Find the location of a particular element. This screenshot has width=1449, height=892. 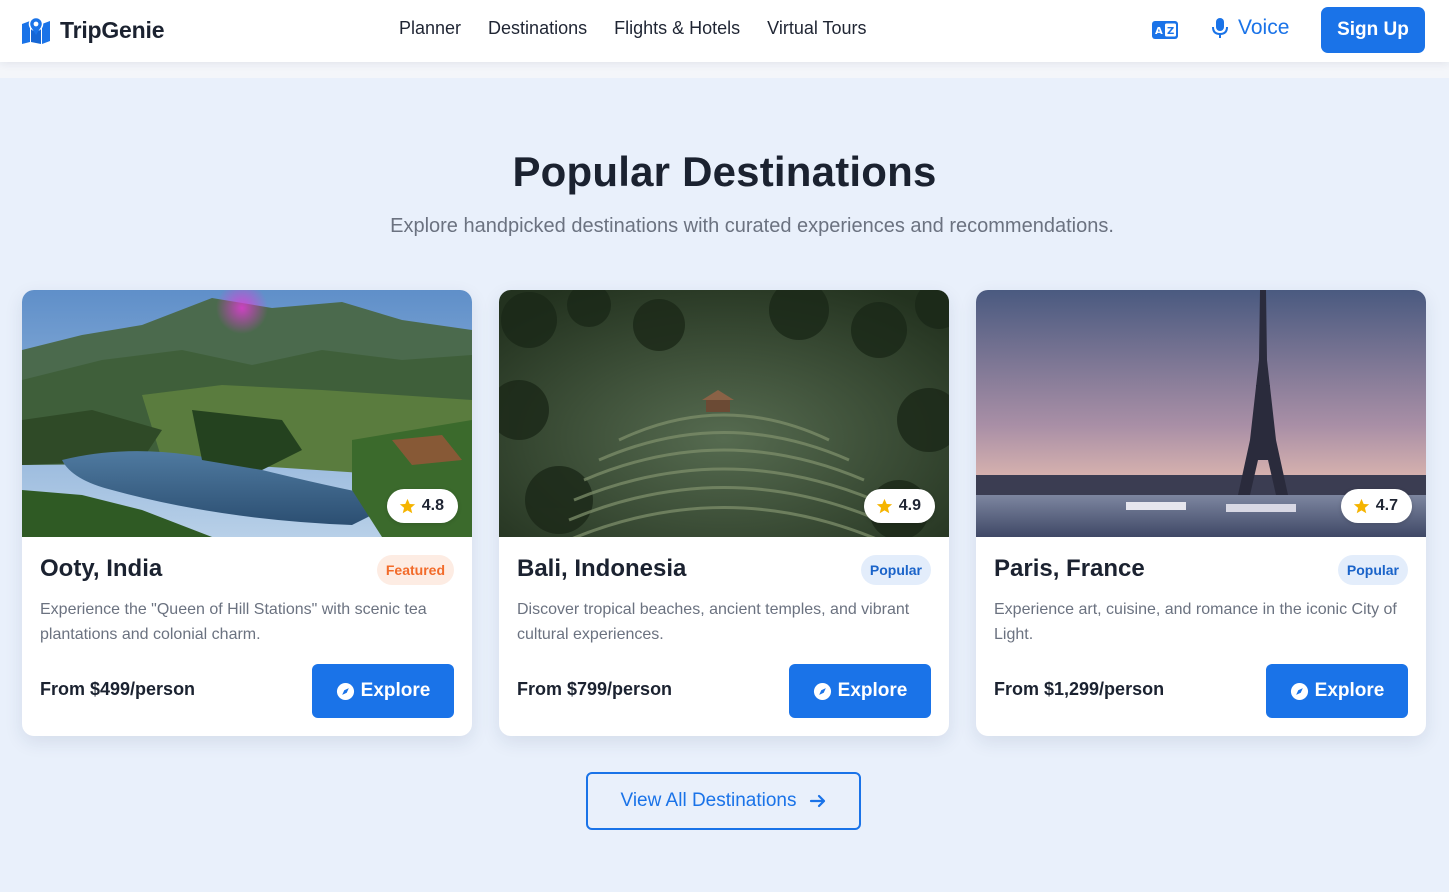

nav-virtual-tours: Virtual Tours is located at coordinates (816, 28).